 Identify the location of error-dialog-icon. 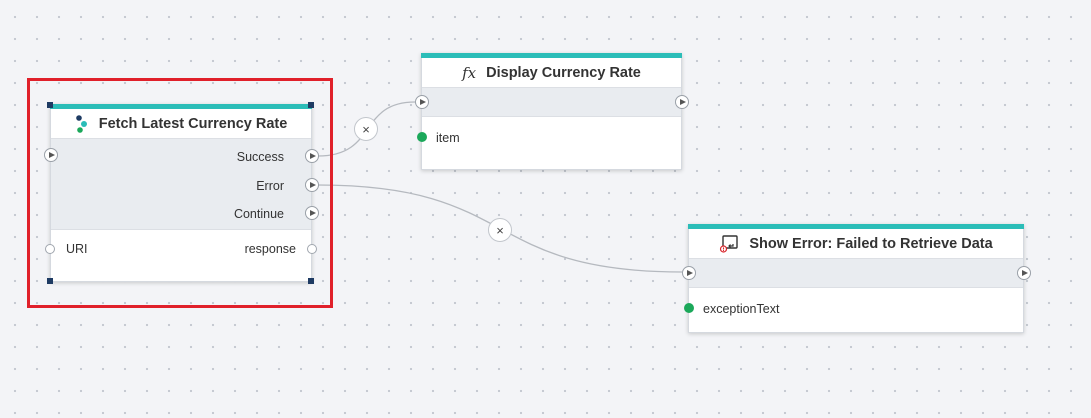
(729, 243).